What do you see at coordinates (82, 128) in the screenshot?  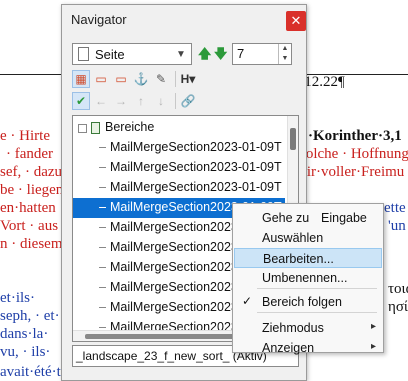 I see `collapse-icon` at bounding box center [82, 128].